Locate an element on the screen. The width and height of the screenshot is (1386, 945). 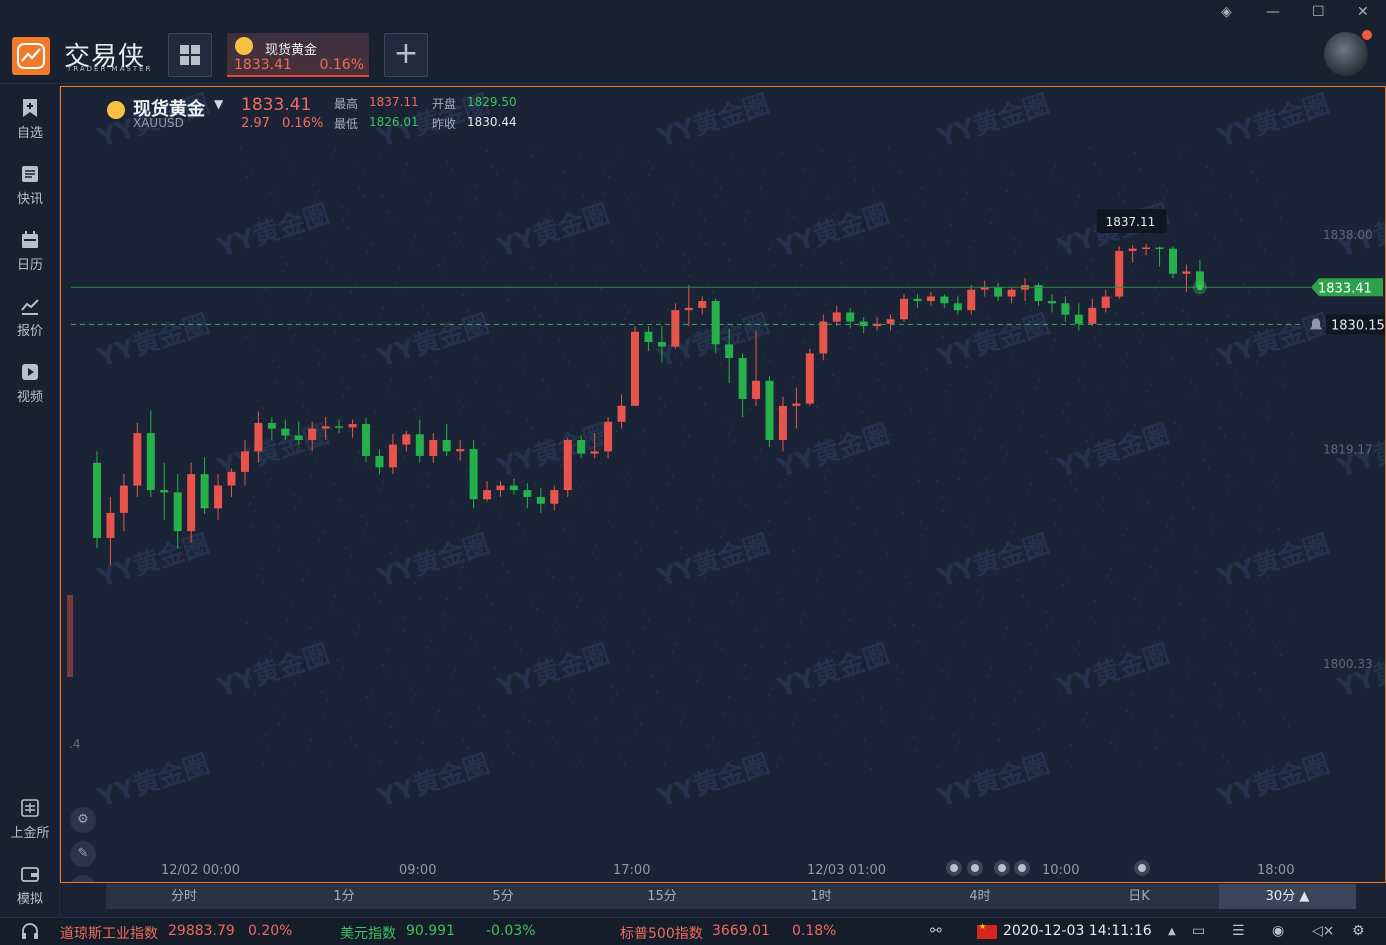
avatar is located at coordinates (1346, 54).